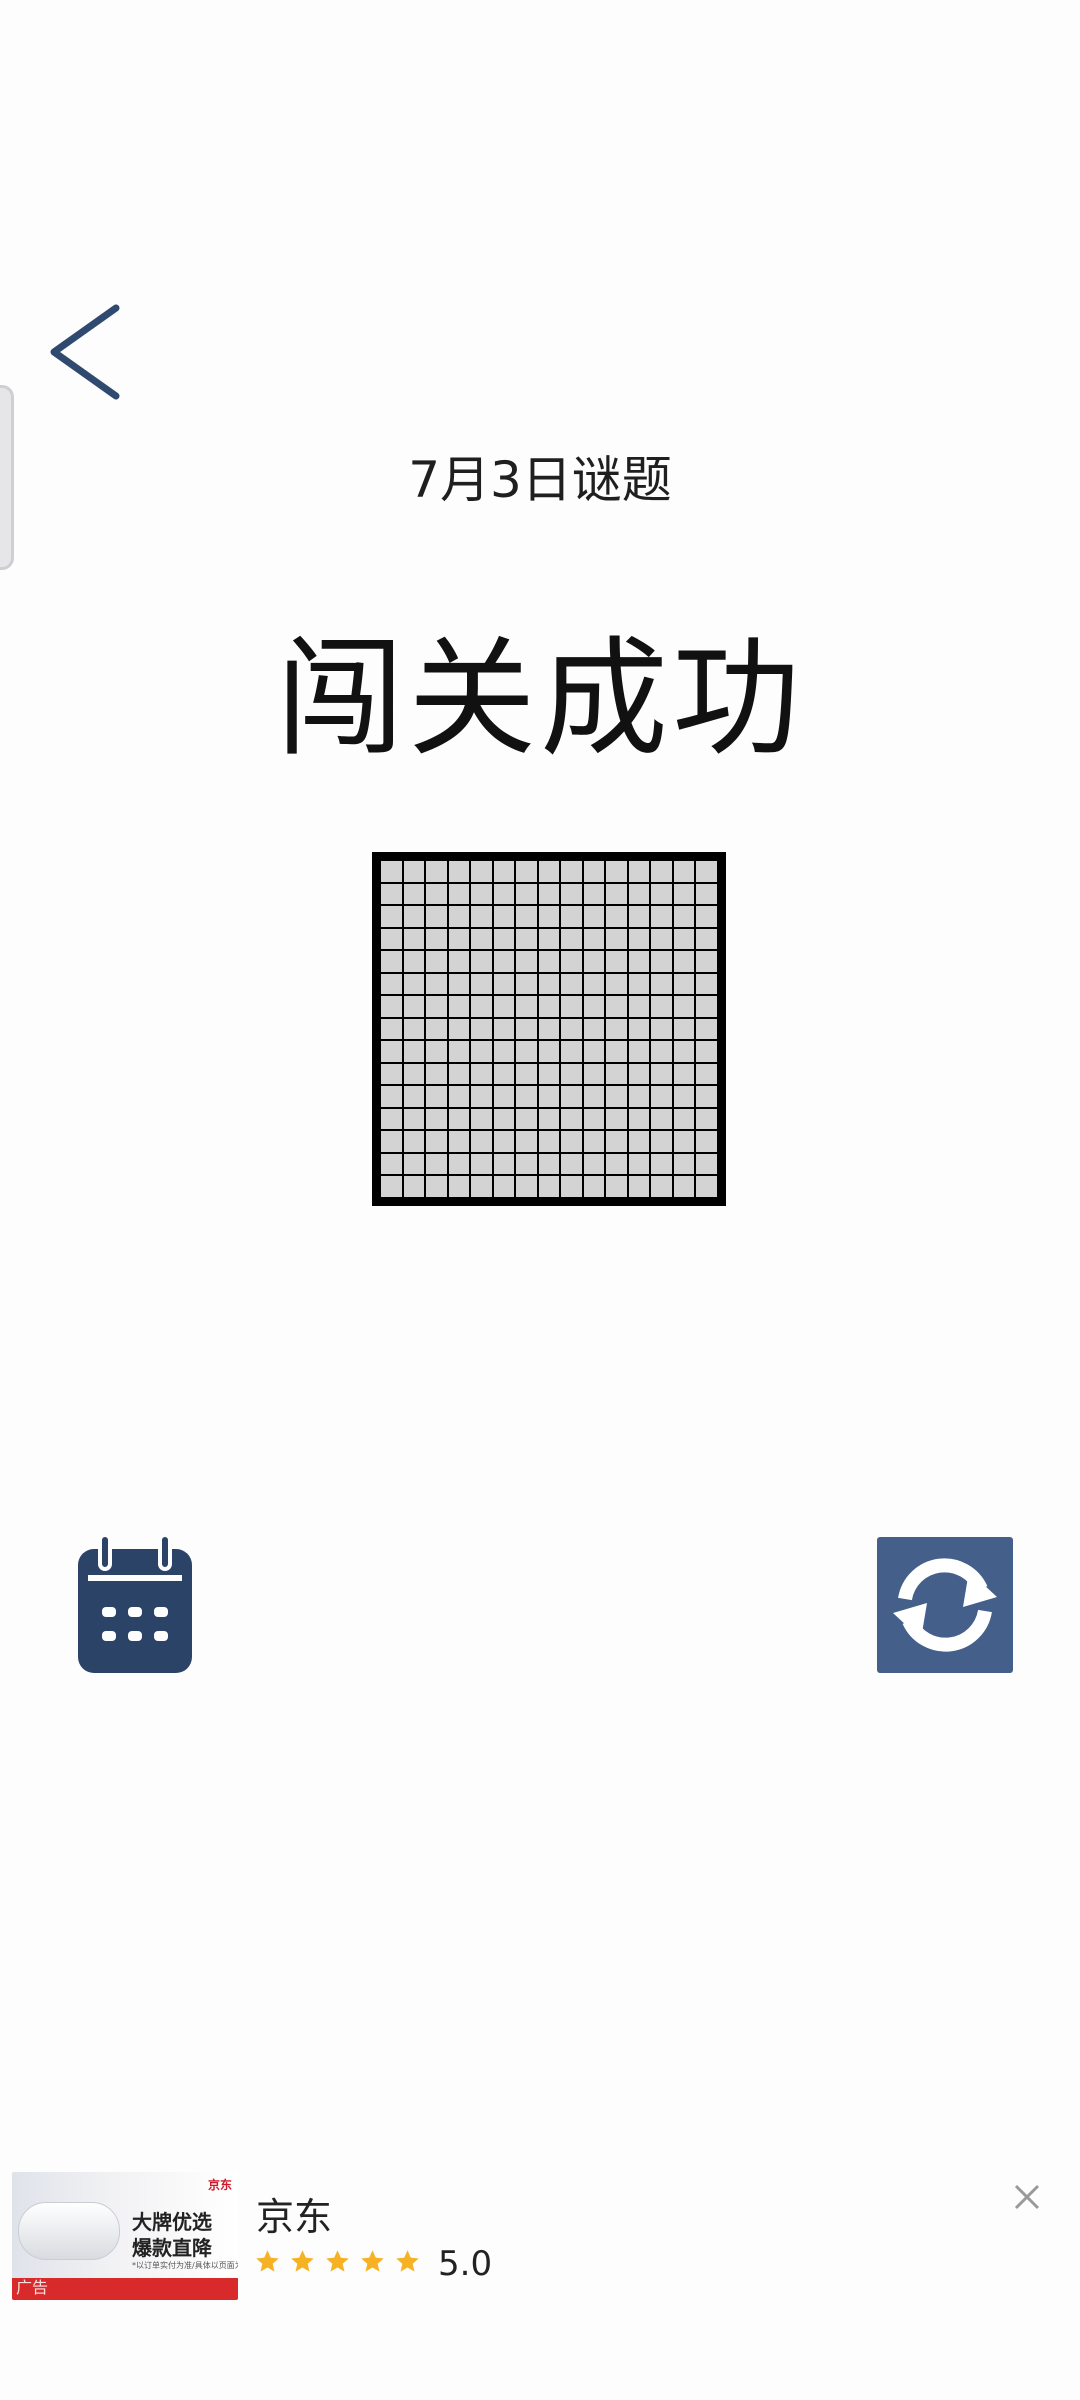 The height and width of the screenshot is (2400, 1080). I want to click on ad-rating-stars, so click(337, 2261).